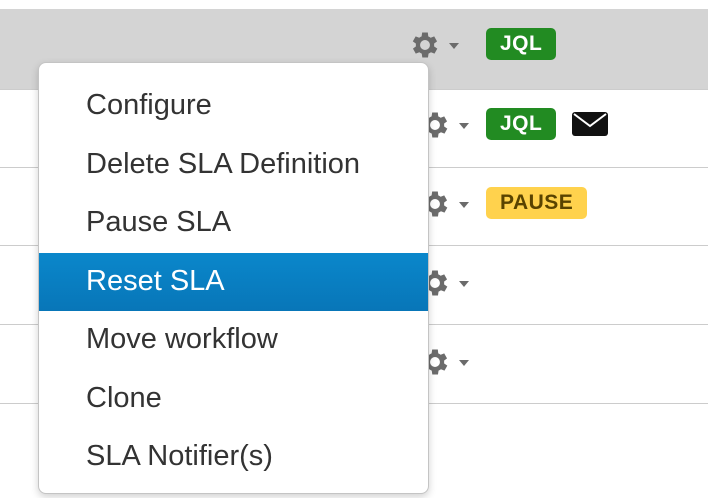 This screenshot has height=498, width=708. Describe the element at coordinates (233, 281) in the screenshot. I see `menu-item-reset-sla: Reset SLA` at that location.